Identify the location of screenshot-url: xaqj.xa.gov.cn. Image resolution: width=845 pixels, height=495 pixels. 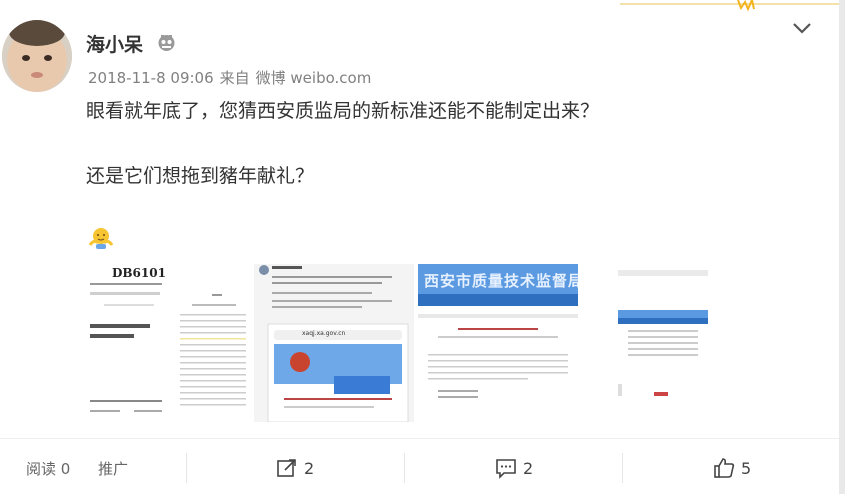
(324, 333).